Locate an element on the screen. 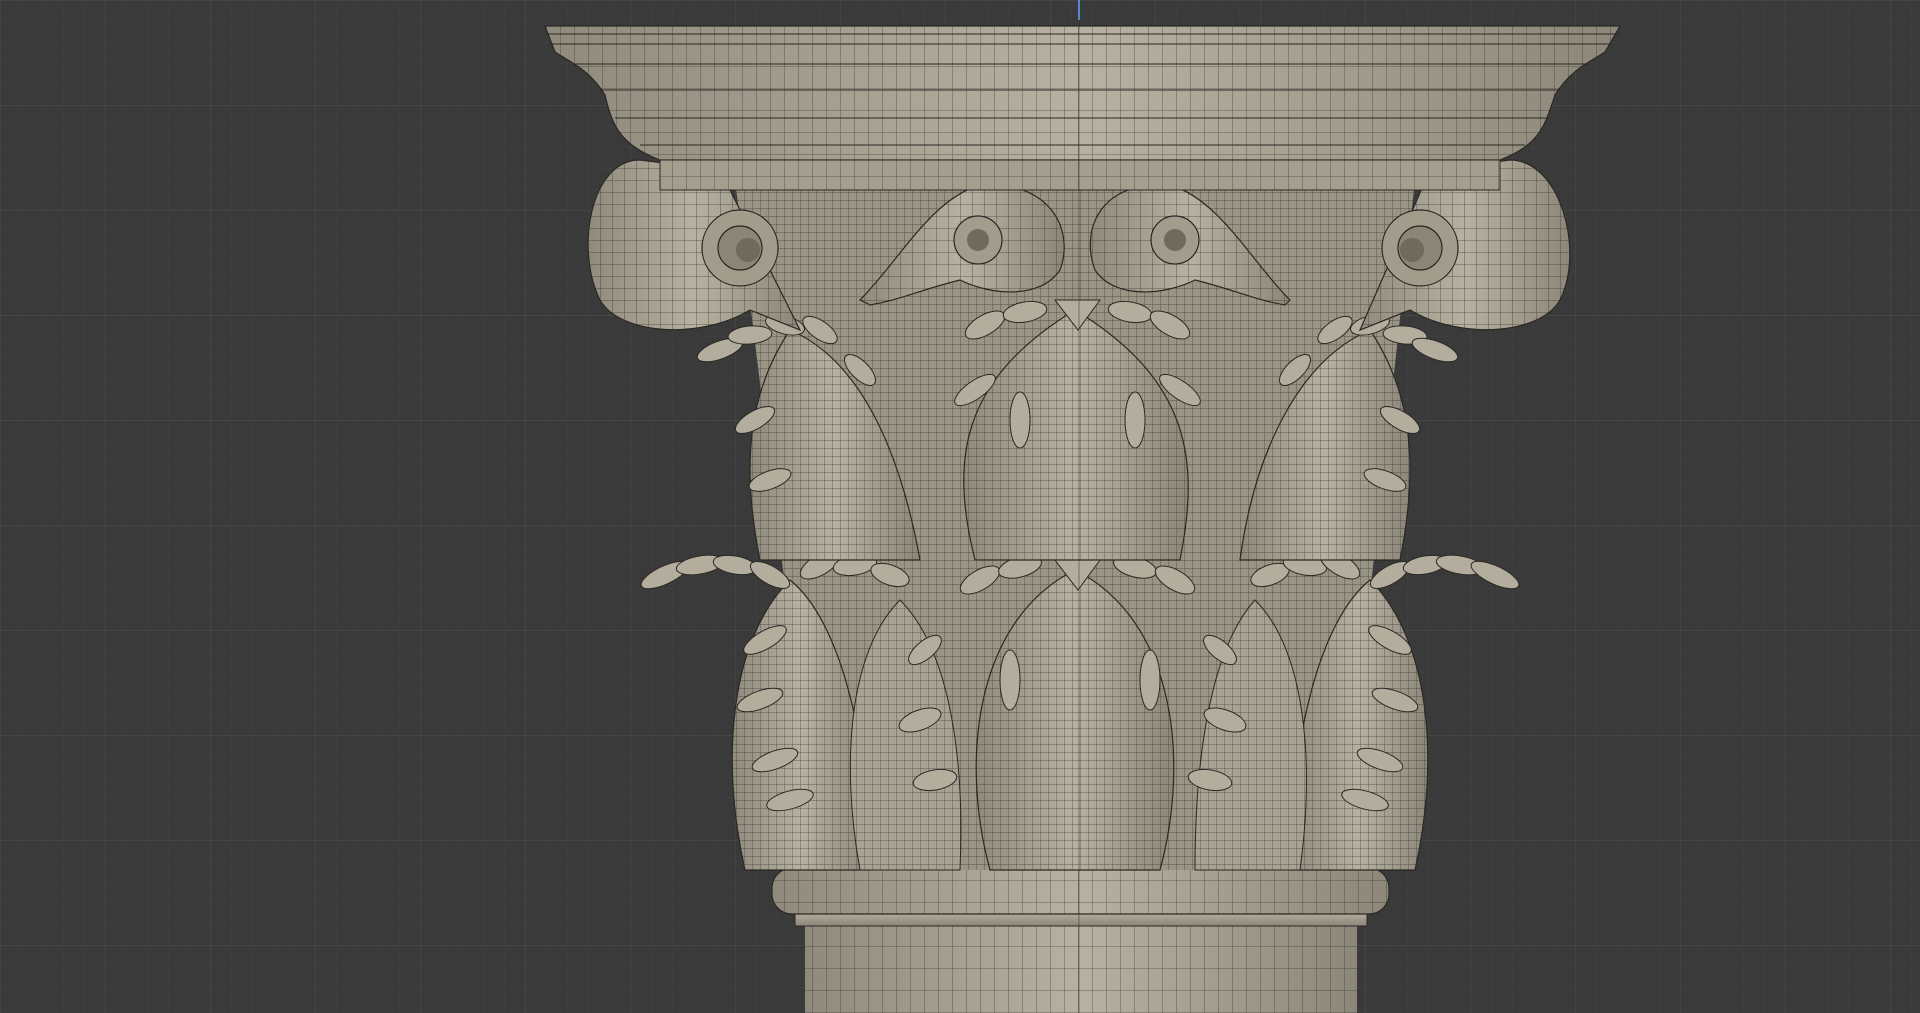 The height and width of the screenshot is (1013, 1920). abacus is located at coordinates (1083, 108).